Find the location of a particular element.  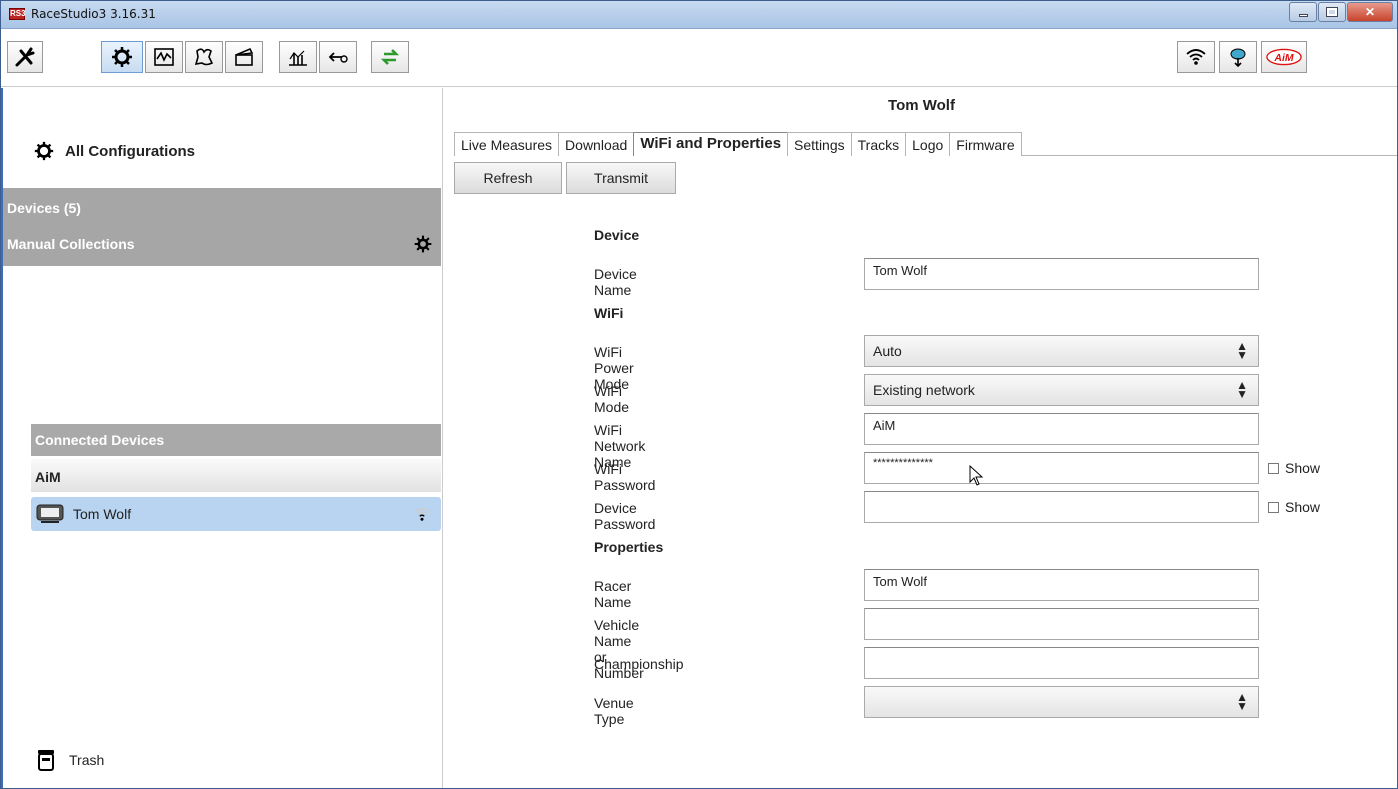

device-display-icon is located at coordinates (50, 513).